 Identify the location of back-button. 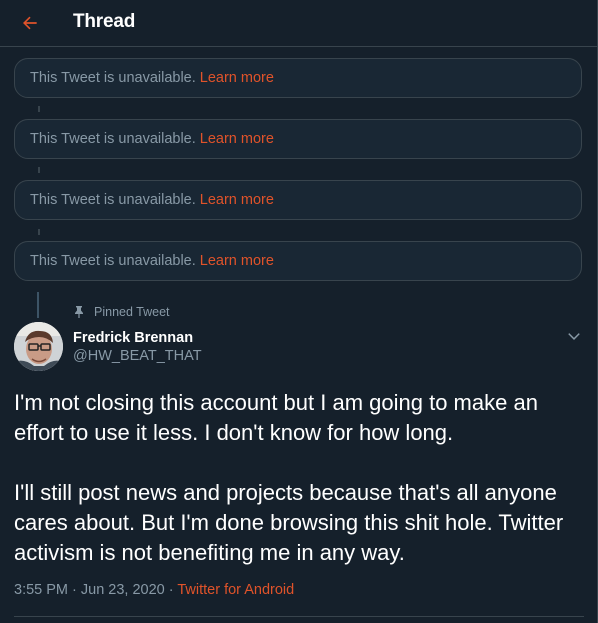
(30, 23).